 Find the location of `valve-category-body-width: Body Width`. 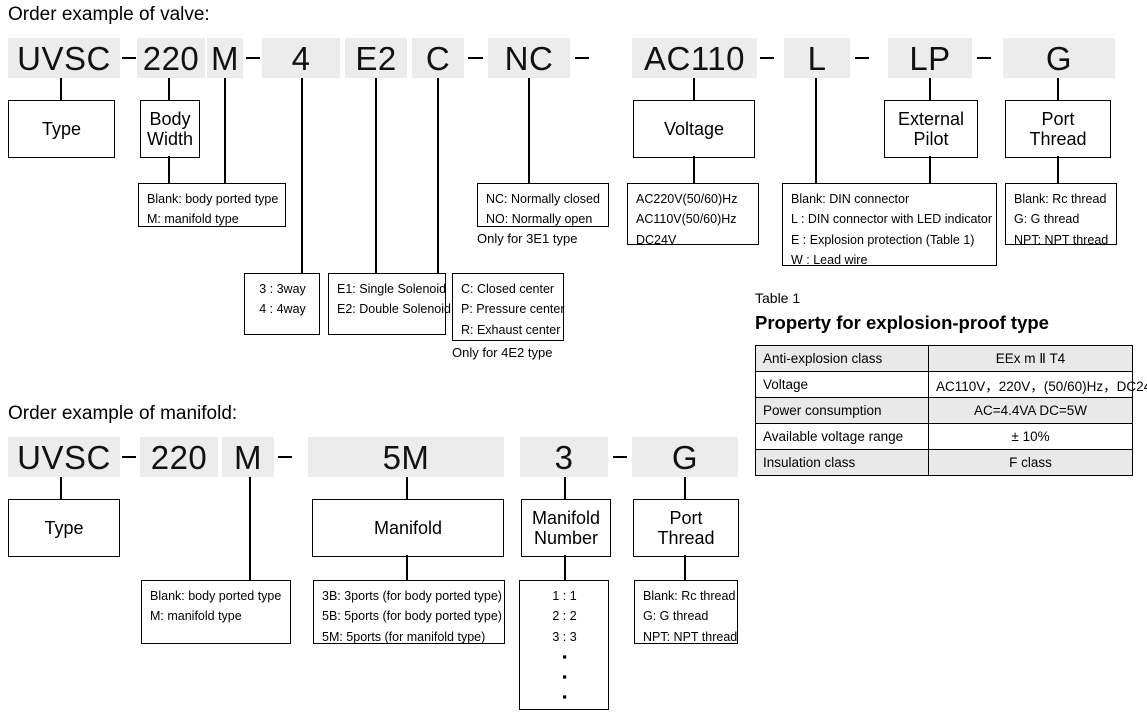

valve-category-body-width: Body Width is located at coordinates (170, 129).